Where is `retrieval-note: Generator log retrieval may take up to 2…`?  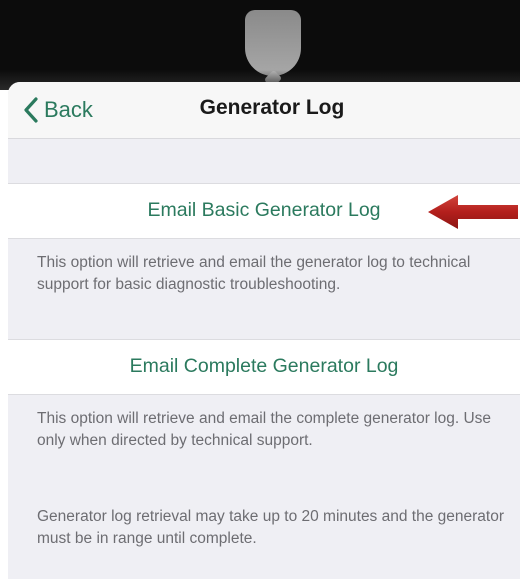
retrieval-note: Generator log retrieval may take up to 2… is located at coordinates (270, 527).